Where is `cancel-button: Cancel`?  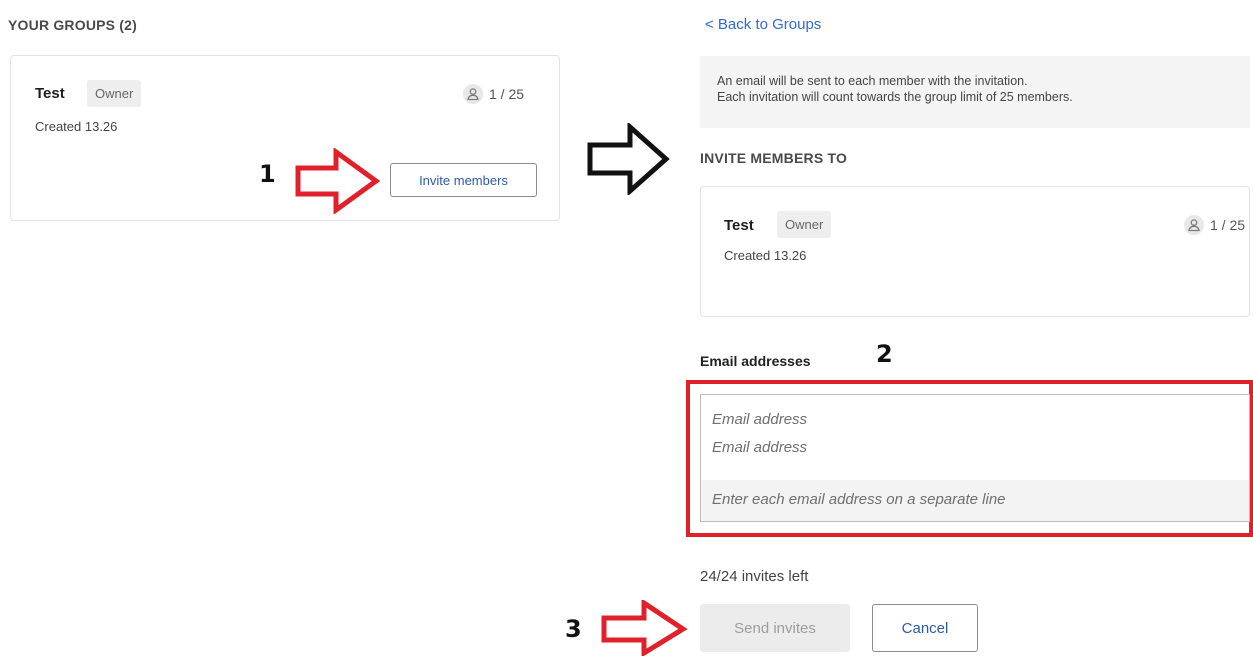
cancel-button: Cancel is located at coordinates (925, 628).